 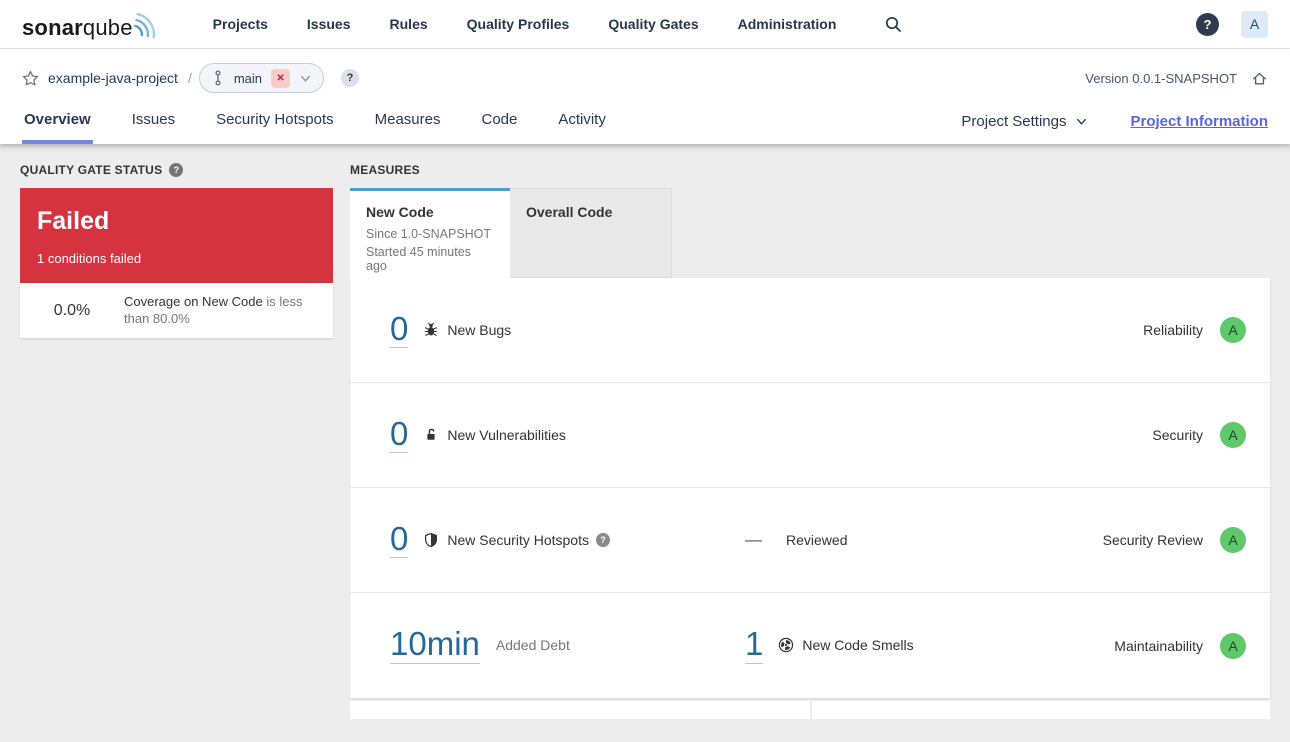 I want to click on logo-swoosh-icon, so click(x=144, y=25).